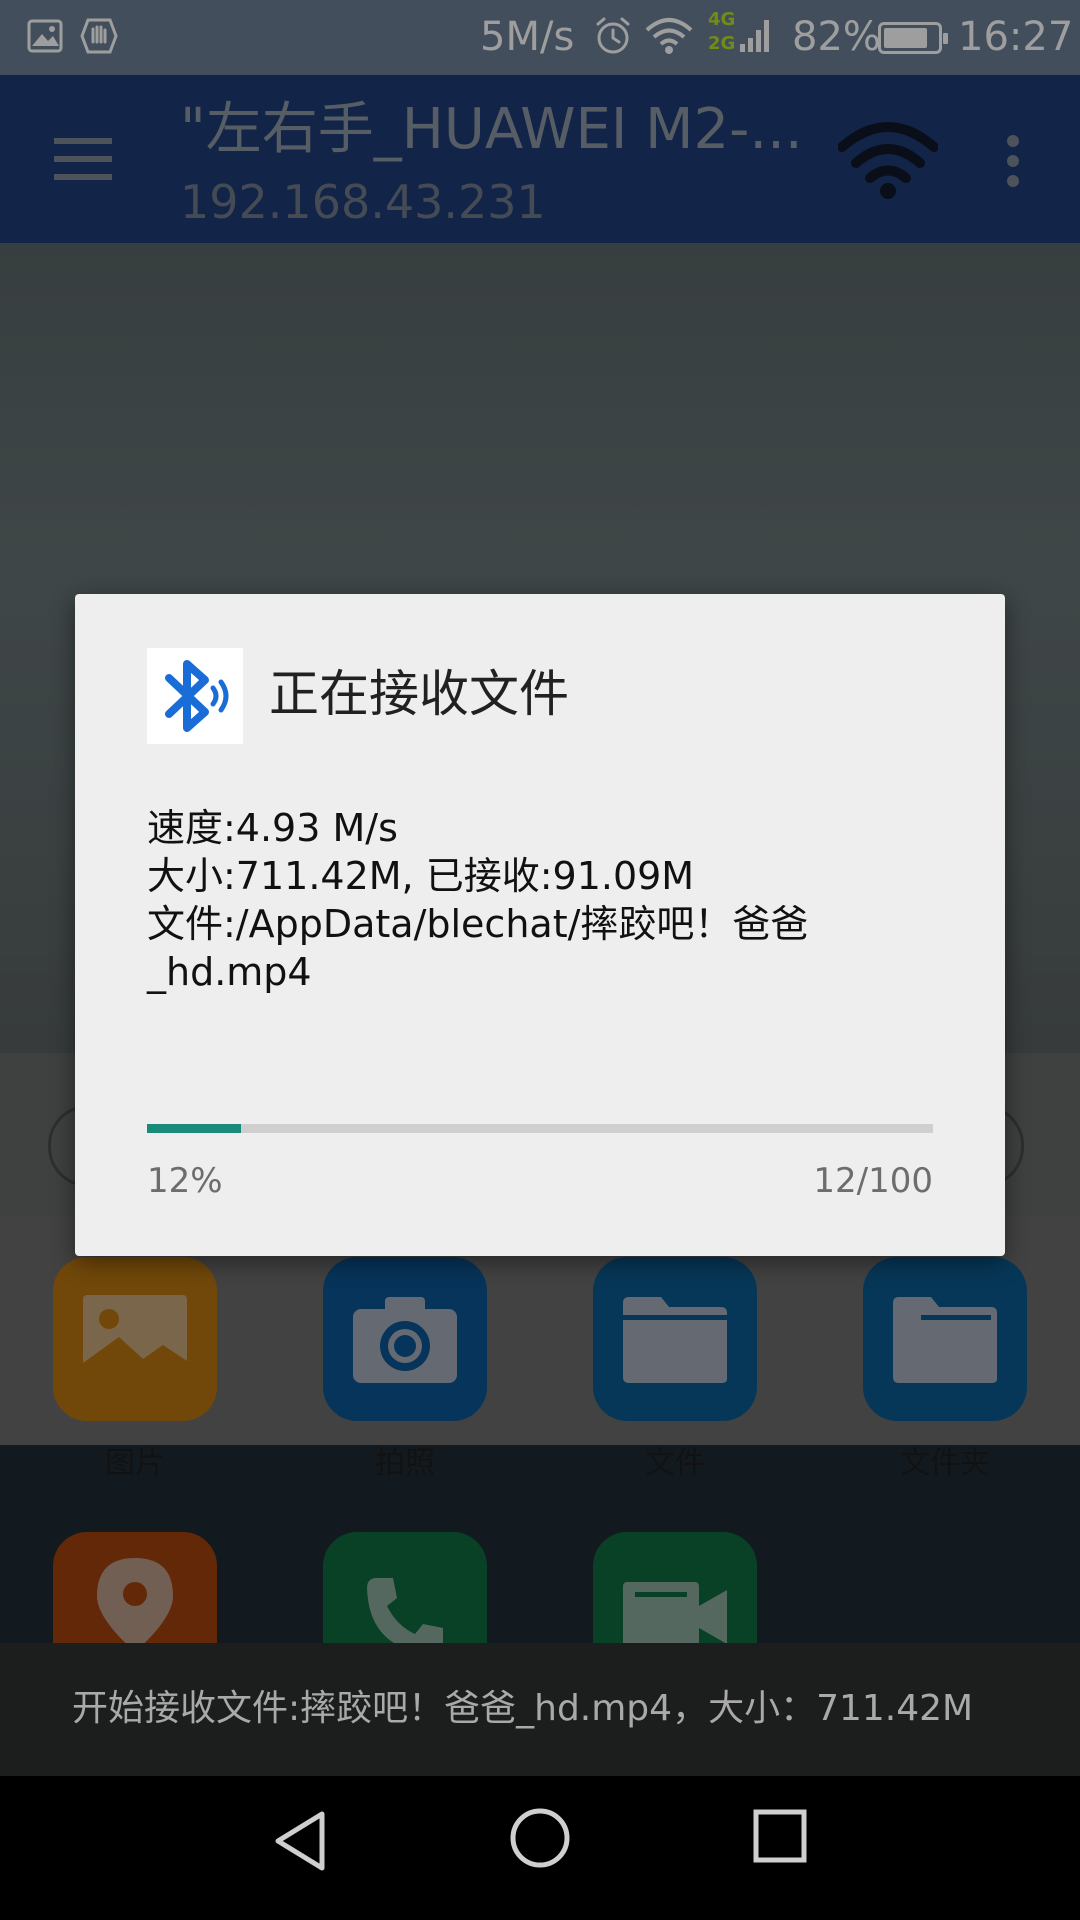 The image size is (1080, 1920). What do you see at coordinates (194, 1128) in the screenshot?
I see `progress-bar-fill` at bounding box center [194, 1128].